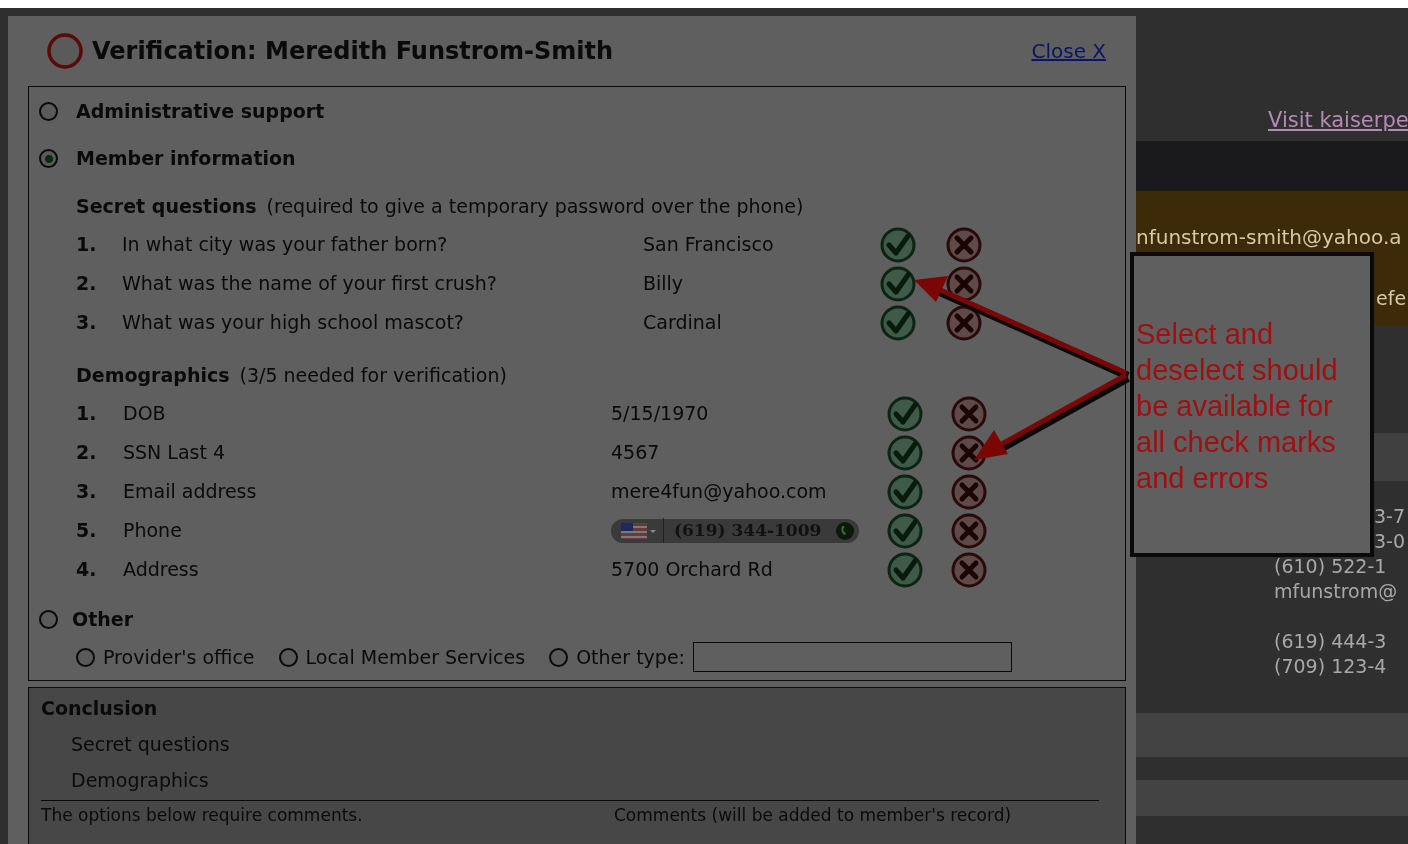 Image resolution: width=1408 pixels, height=844 pixels. What do you see at coordinates (179, 657) in the screenshot?
I see `option-label: Provider's office` at bounding box center [179, 657].